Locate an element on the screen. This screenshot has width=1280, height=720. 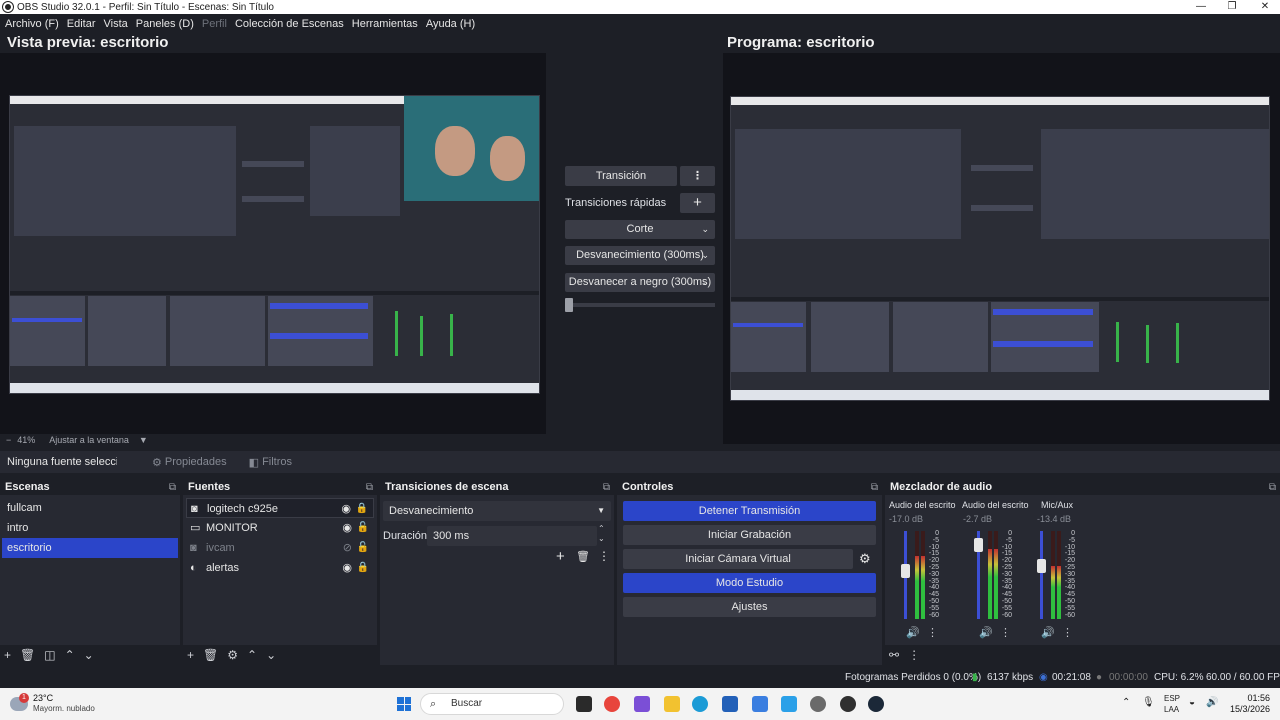
menu-scene-collection: Colección de Escenas is located at coordinates (289, 24).